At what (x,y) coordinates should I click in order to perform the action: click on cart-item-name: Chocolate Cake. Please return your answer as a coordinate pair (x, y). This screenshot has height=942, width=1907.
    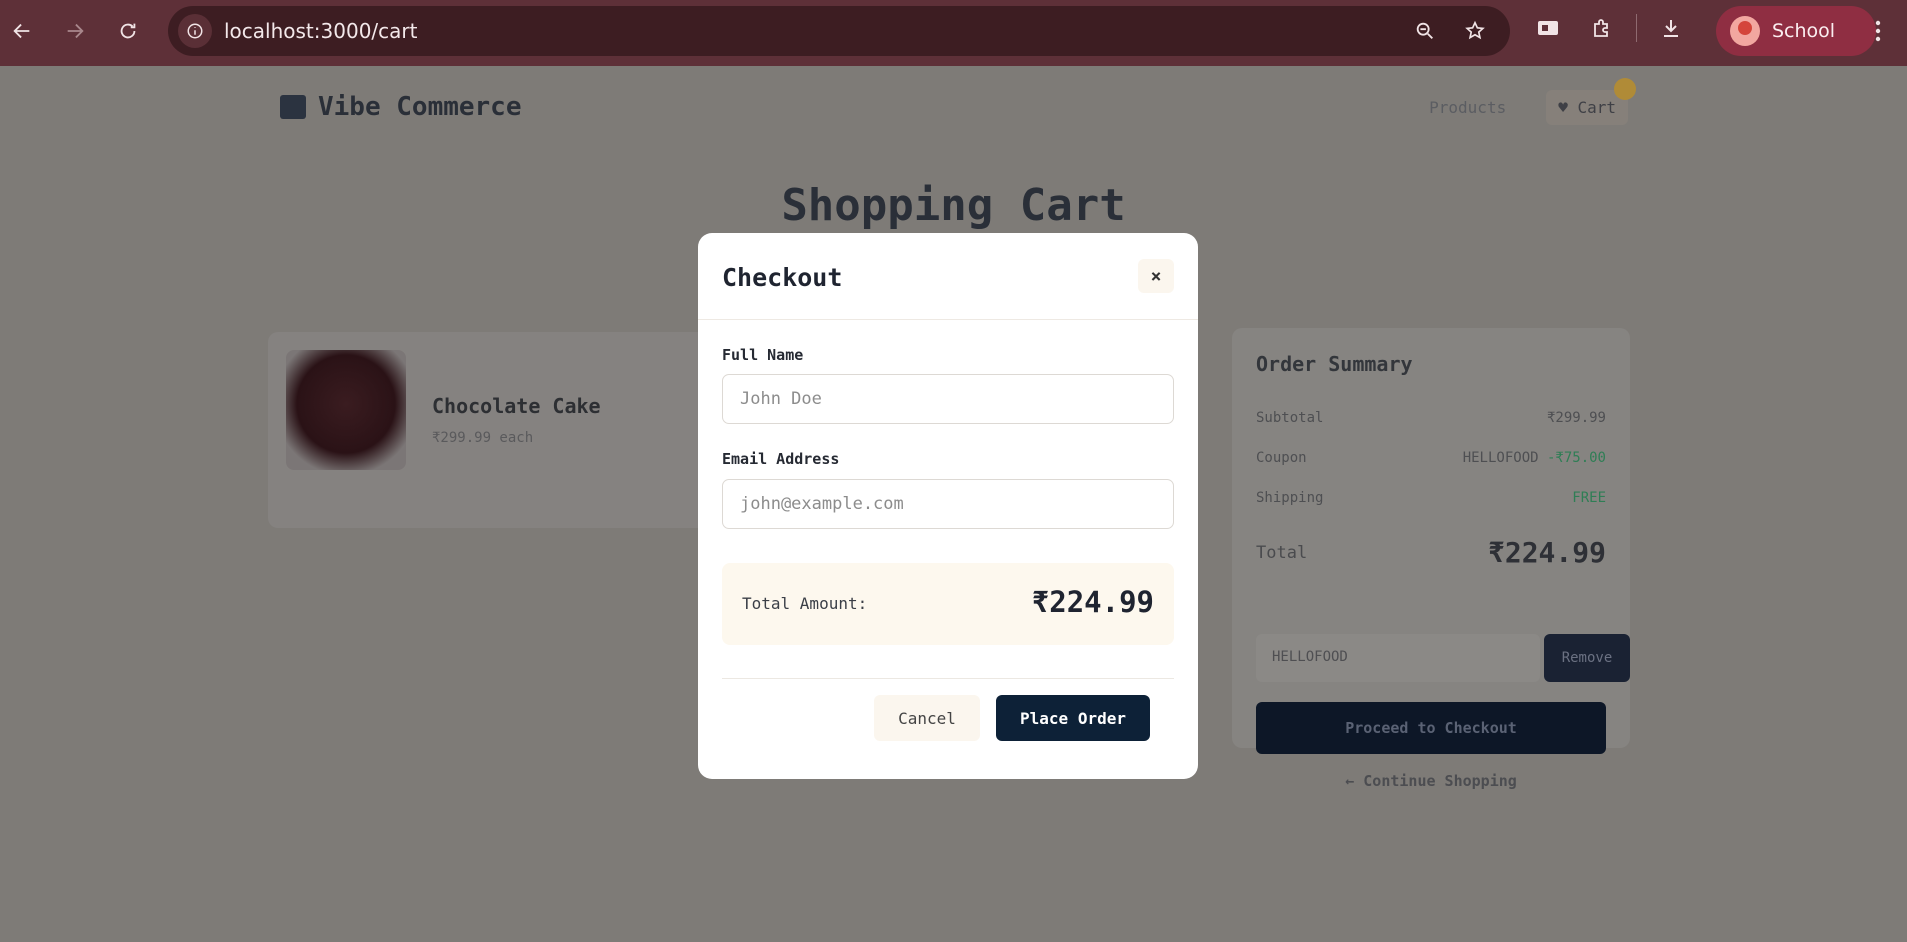
    Looking at the image, I should click on (516, 406).